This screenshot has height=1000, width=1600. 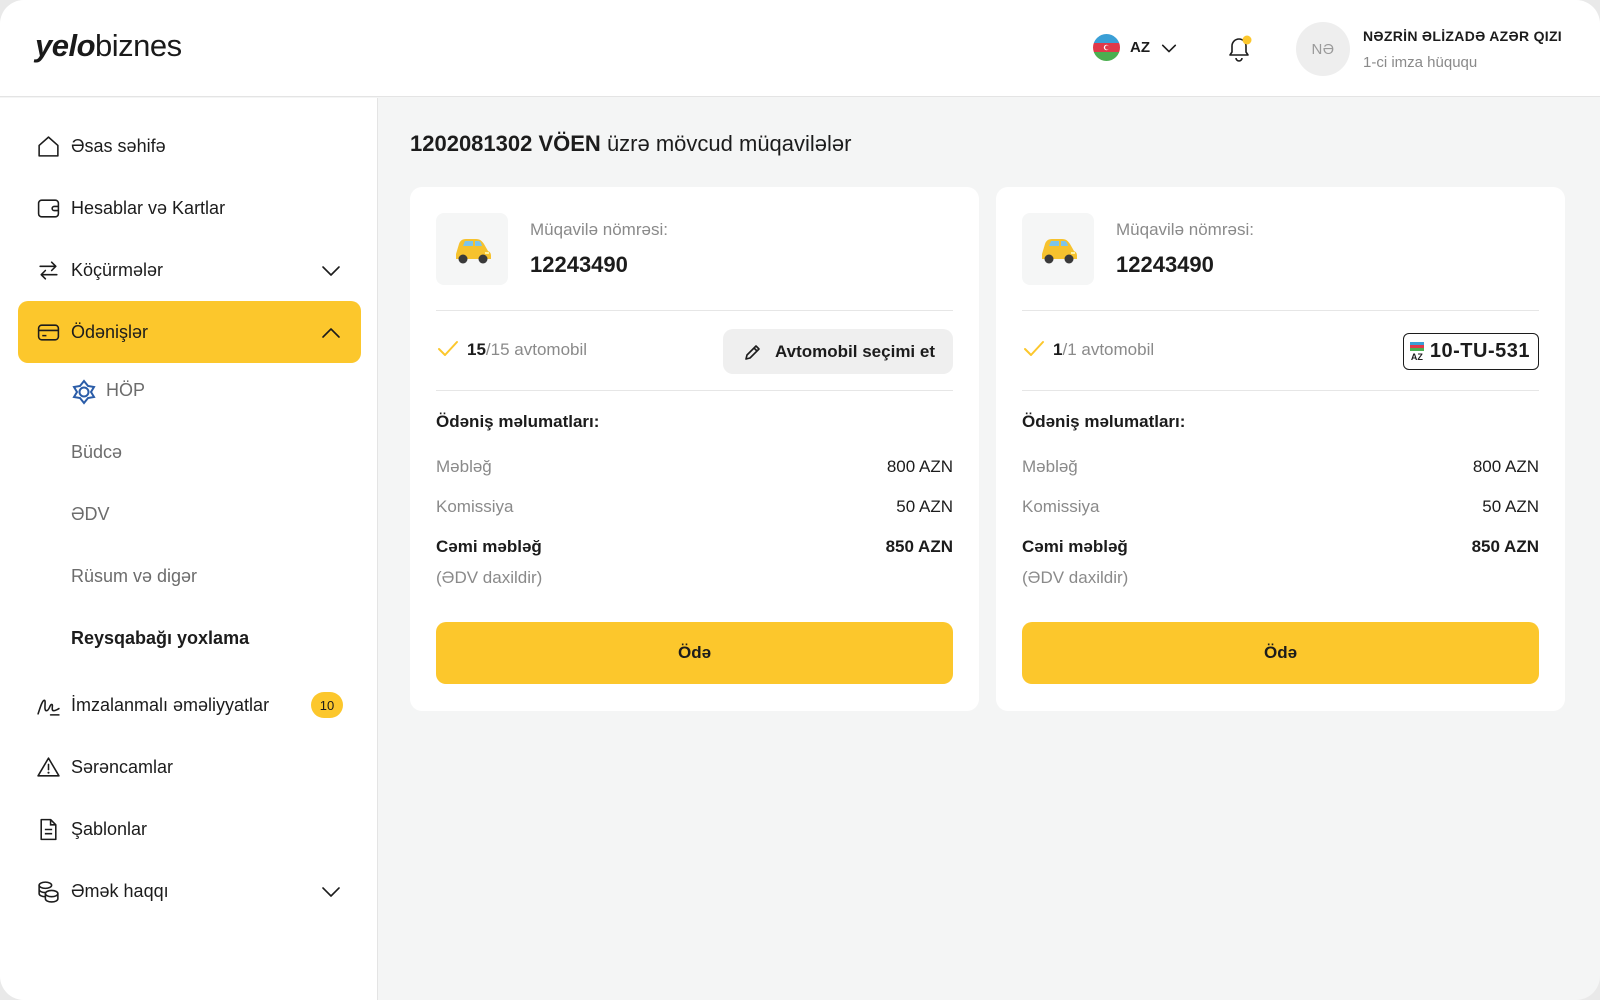 I want to click on sidebar-item-templates: Şablonlar, so click(x=189, y=829).